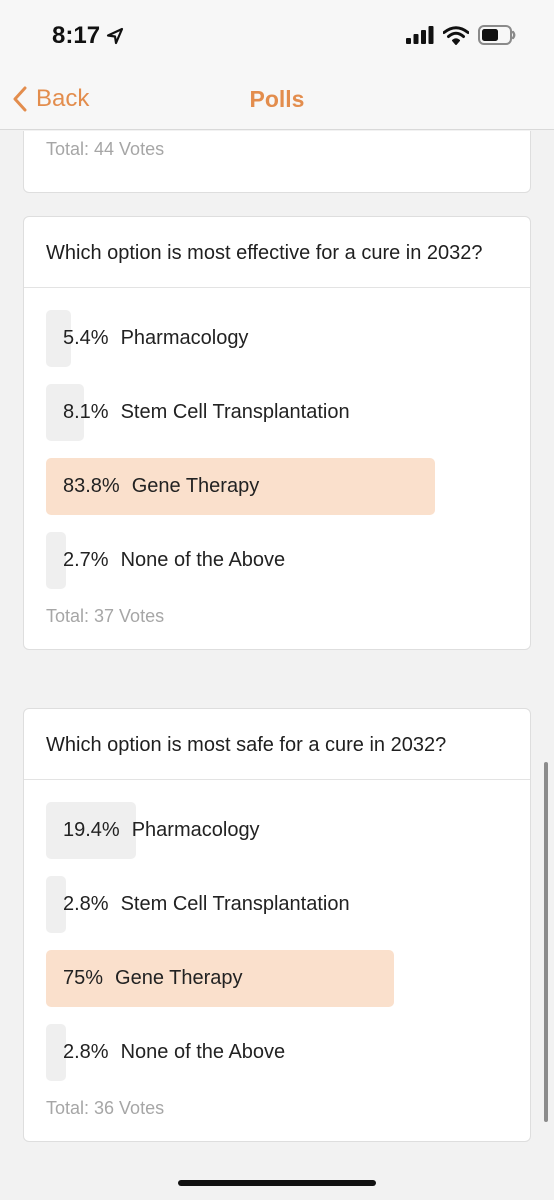  I want to click on wifi-icon, so click(456, 35).